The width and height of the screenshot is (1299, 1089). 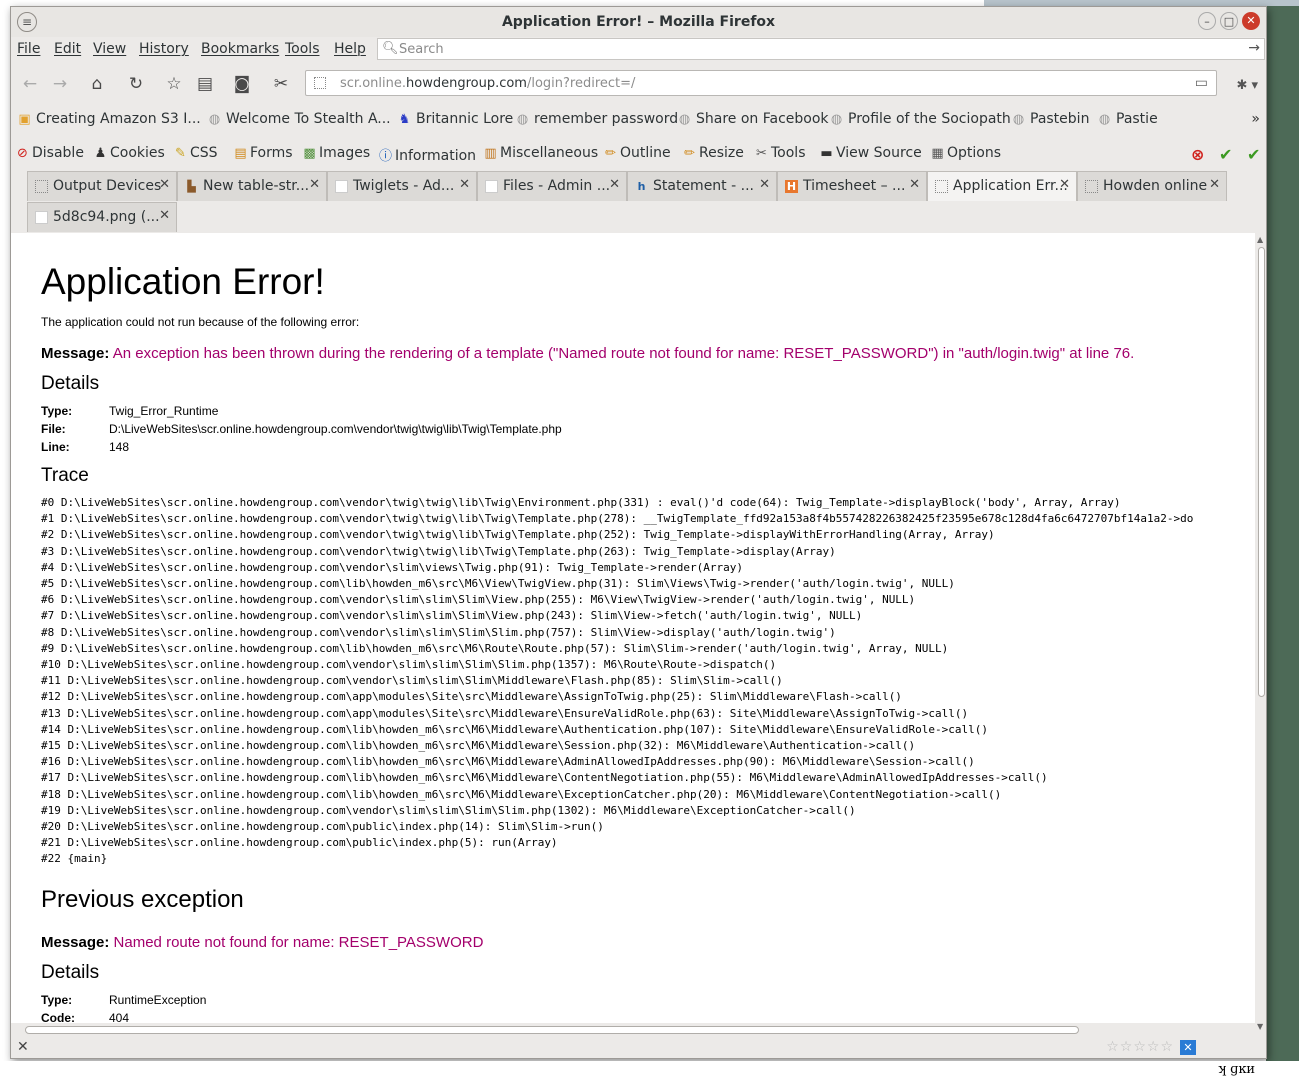 I want to click on miscellaneous-icon: ▥, so click(x=490, y=153).